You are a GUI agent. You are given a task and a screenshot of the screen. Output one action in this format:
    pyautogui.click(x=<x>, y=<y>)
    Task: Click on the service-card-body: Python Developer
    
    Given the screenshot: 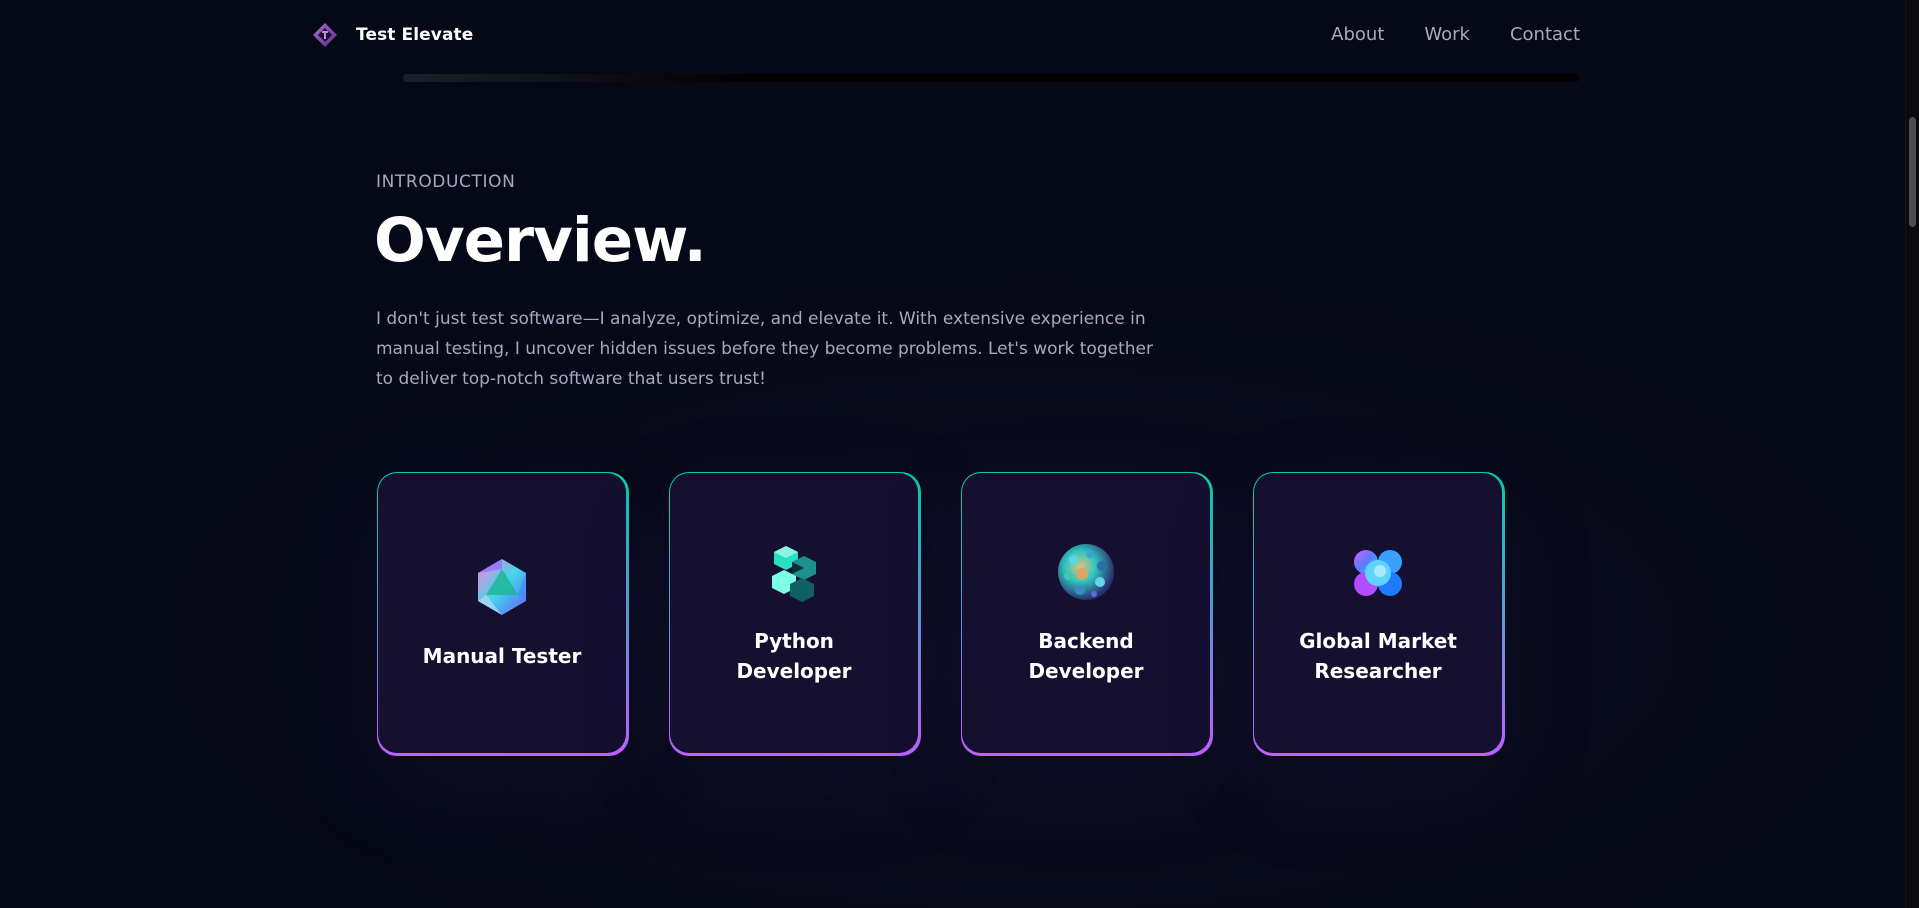 What is the action you would take?
    pyautogui.click(x=794, y=613)
    